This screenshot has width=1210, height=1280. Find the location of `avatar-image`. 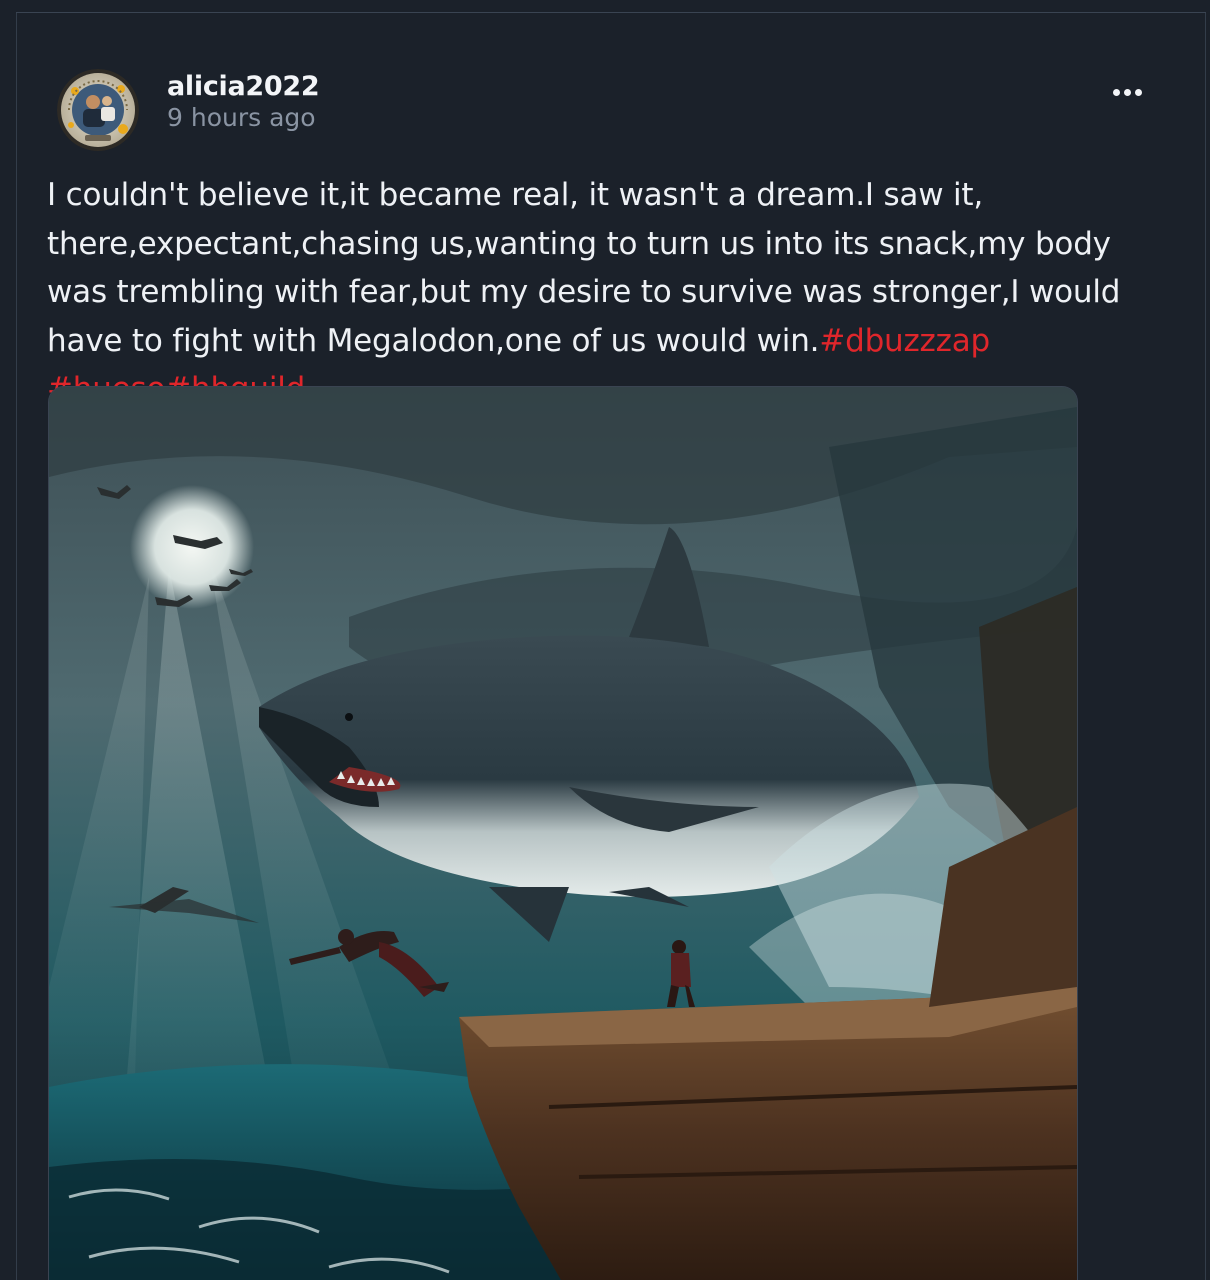

avatar-image is located at coordinates (98, 110).